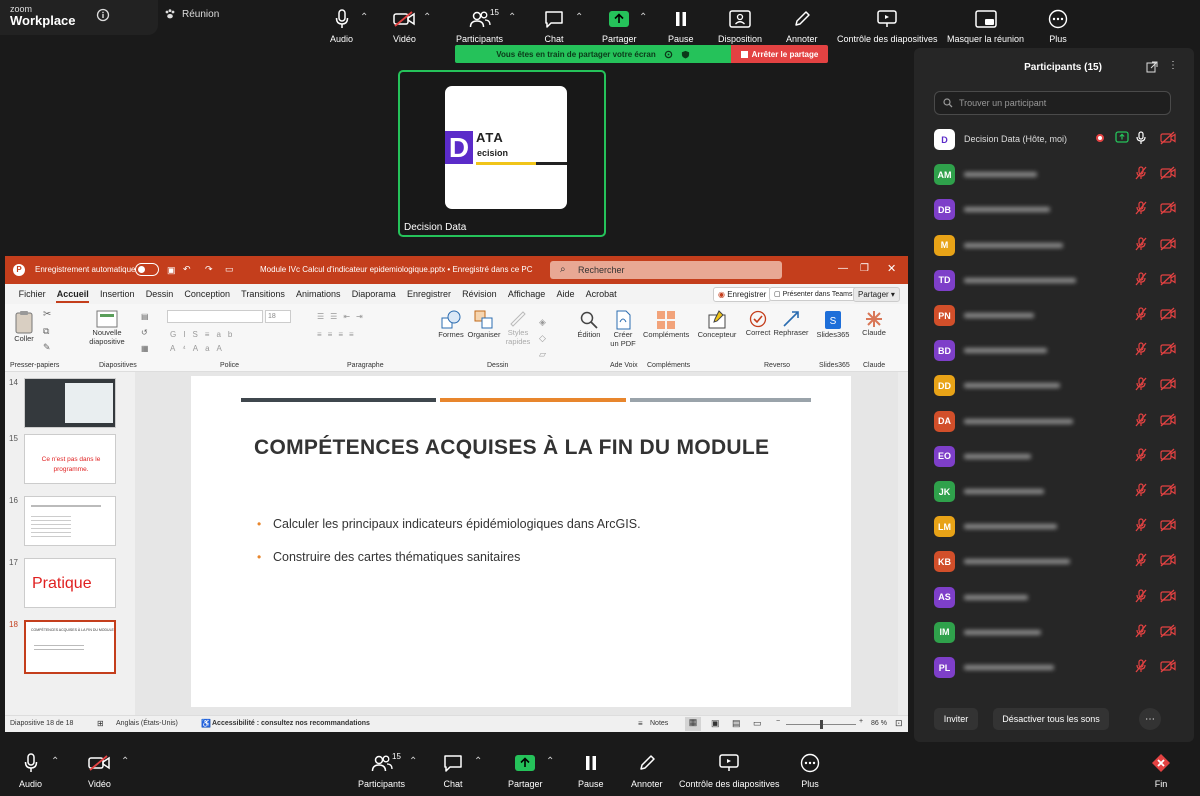 This screenshot has height=796, width=1200. Describe the element at coordinates (956, 719) in the screenshot. I see `invite-button: Inviter` at that location.